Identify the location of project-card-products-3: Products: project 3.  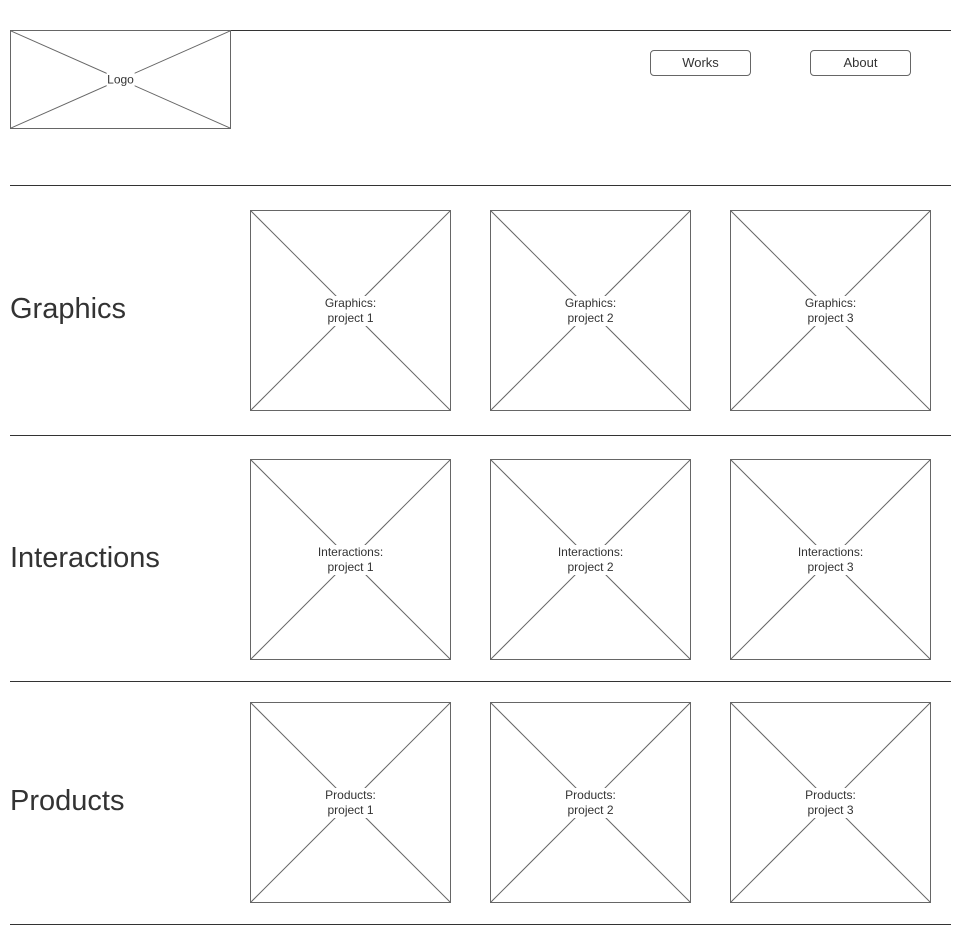
(830, 802).